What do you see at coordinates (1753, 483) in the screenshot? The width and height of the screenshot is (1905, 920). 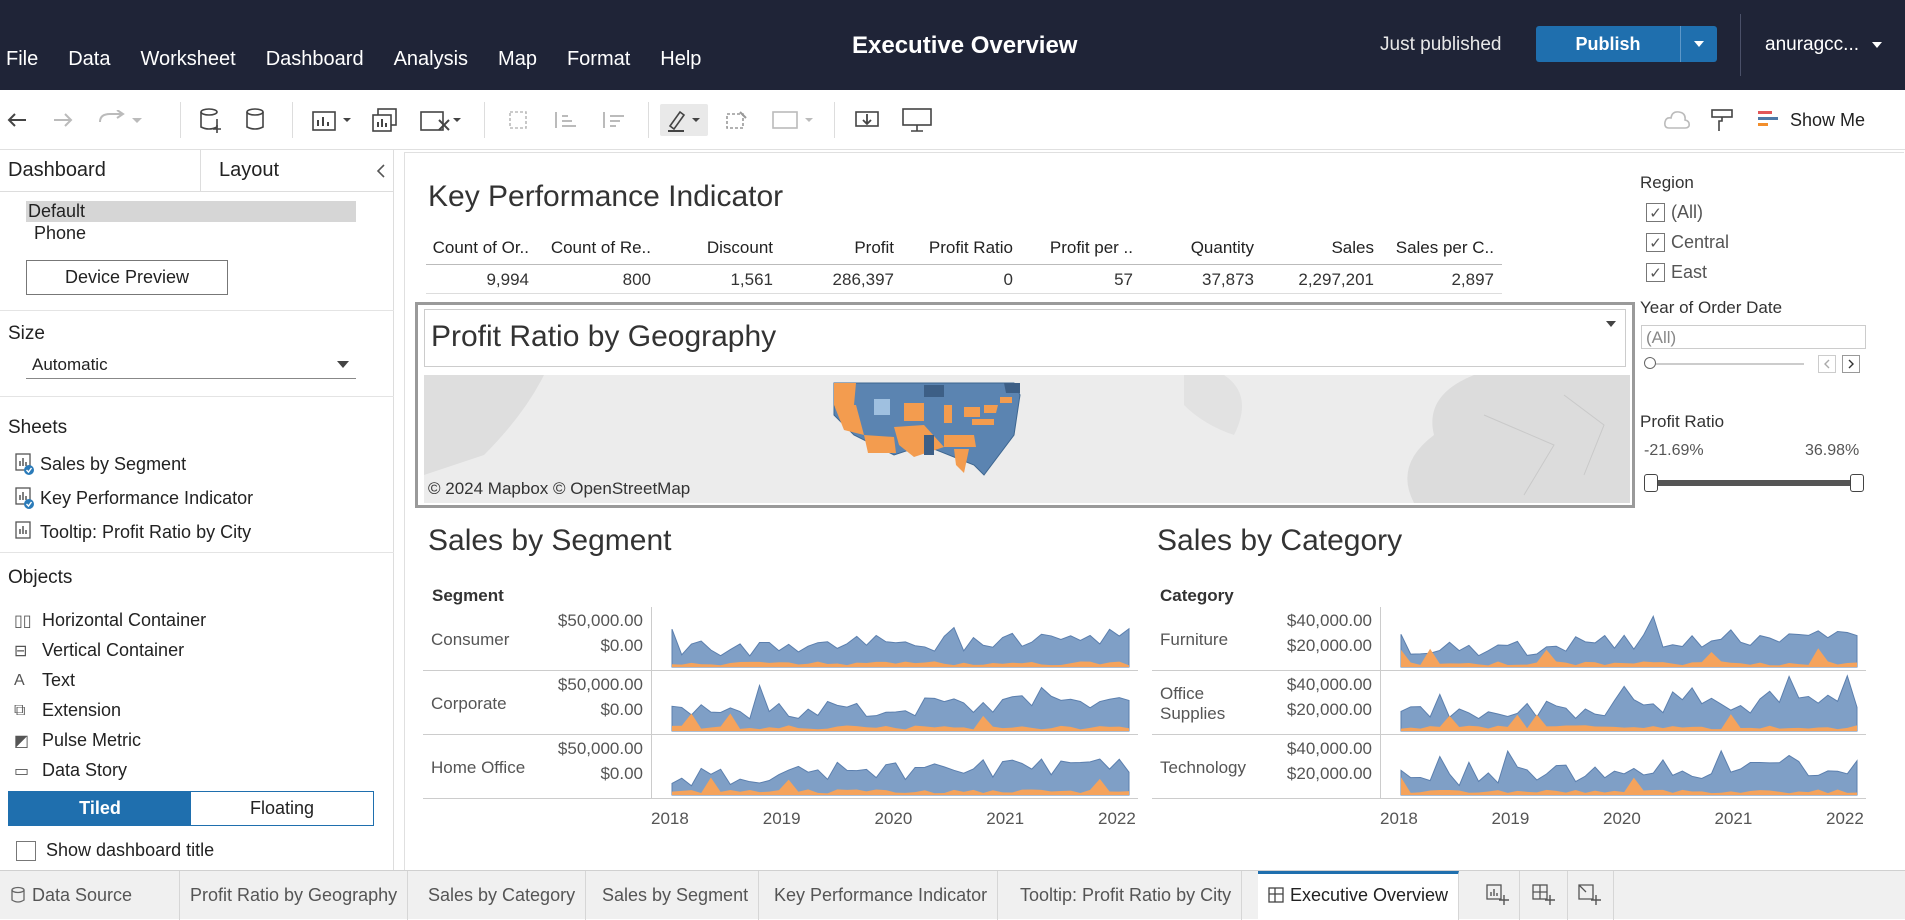 I see `profit-ratio-slider-track` at bounding box center [1753, 483].